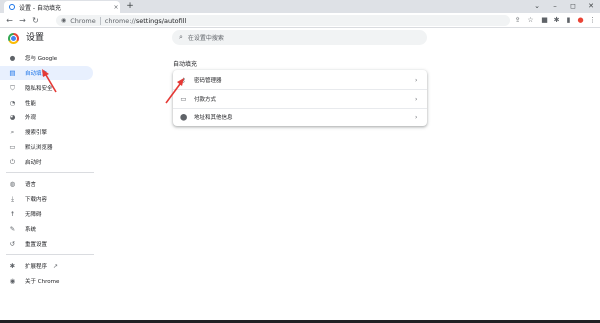 The width and height of the screenshot is (600, 323). What do you see at coordinates (174, 91) in the screenshot?
I see `arrow-to-password-manager` at bounding box center [174, 91].